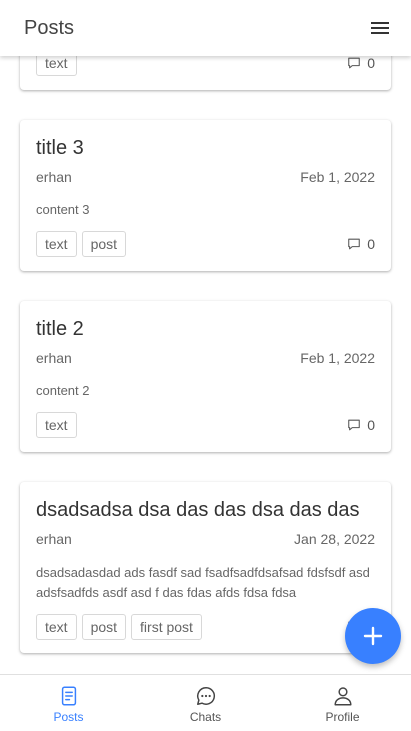  I want to click on add-post-button, so click(373, 636).